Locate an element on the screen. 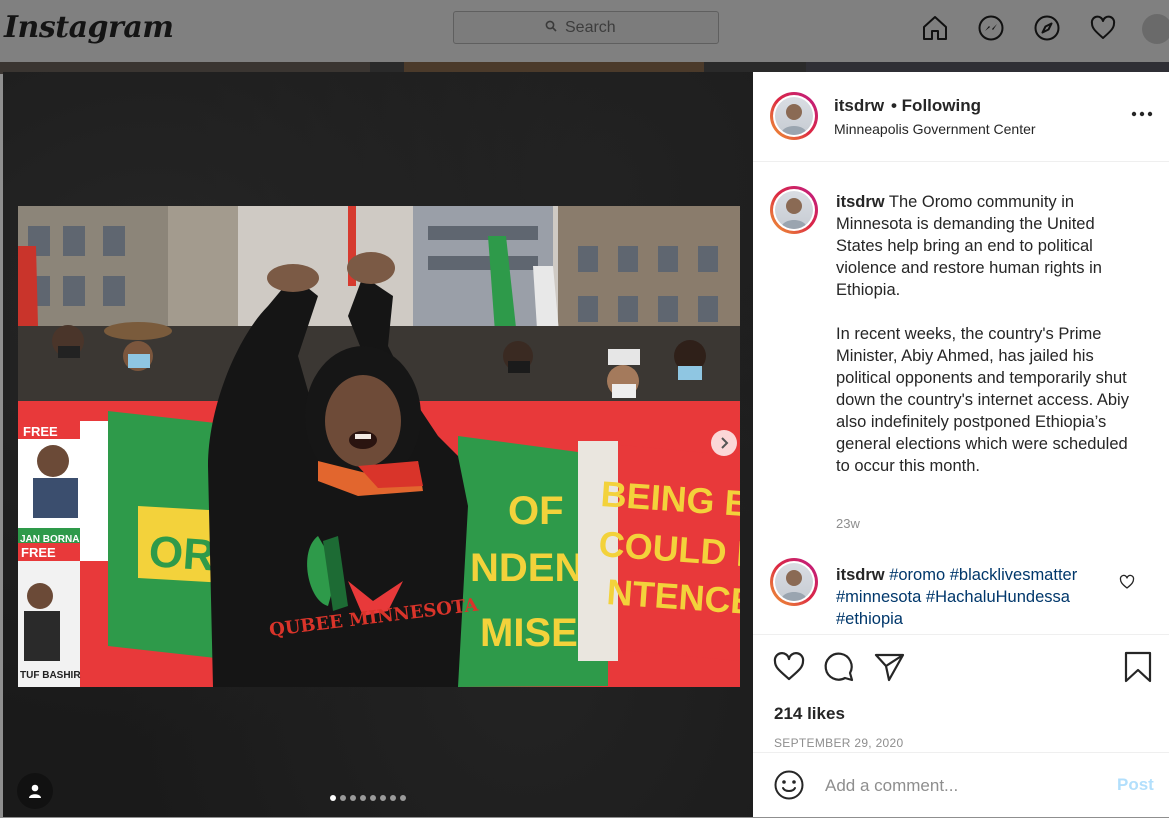 This screenshot has height=818, width=1169. following-status: • Following is located at coordinates (936, 106).